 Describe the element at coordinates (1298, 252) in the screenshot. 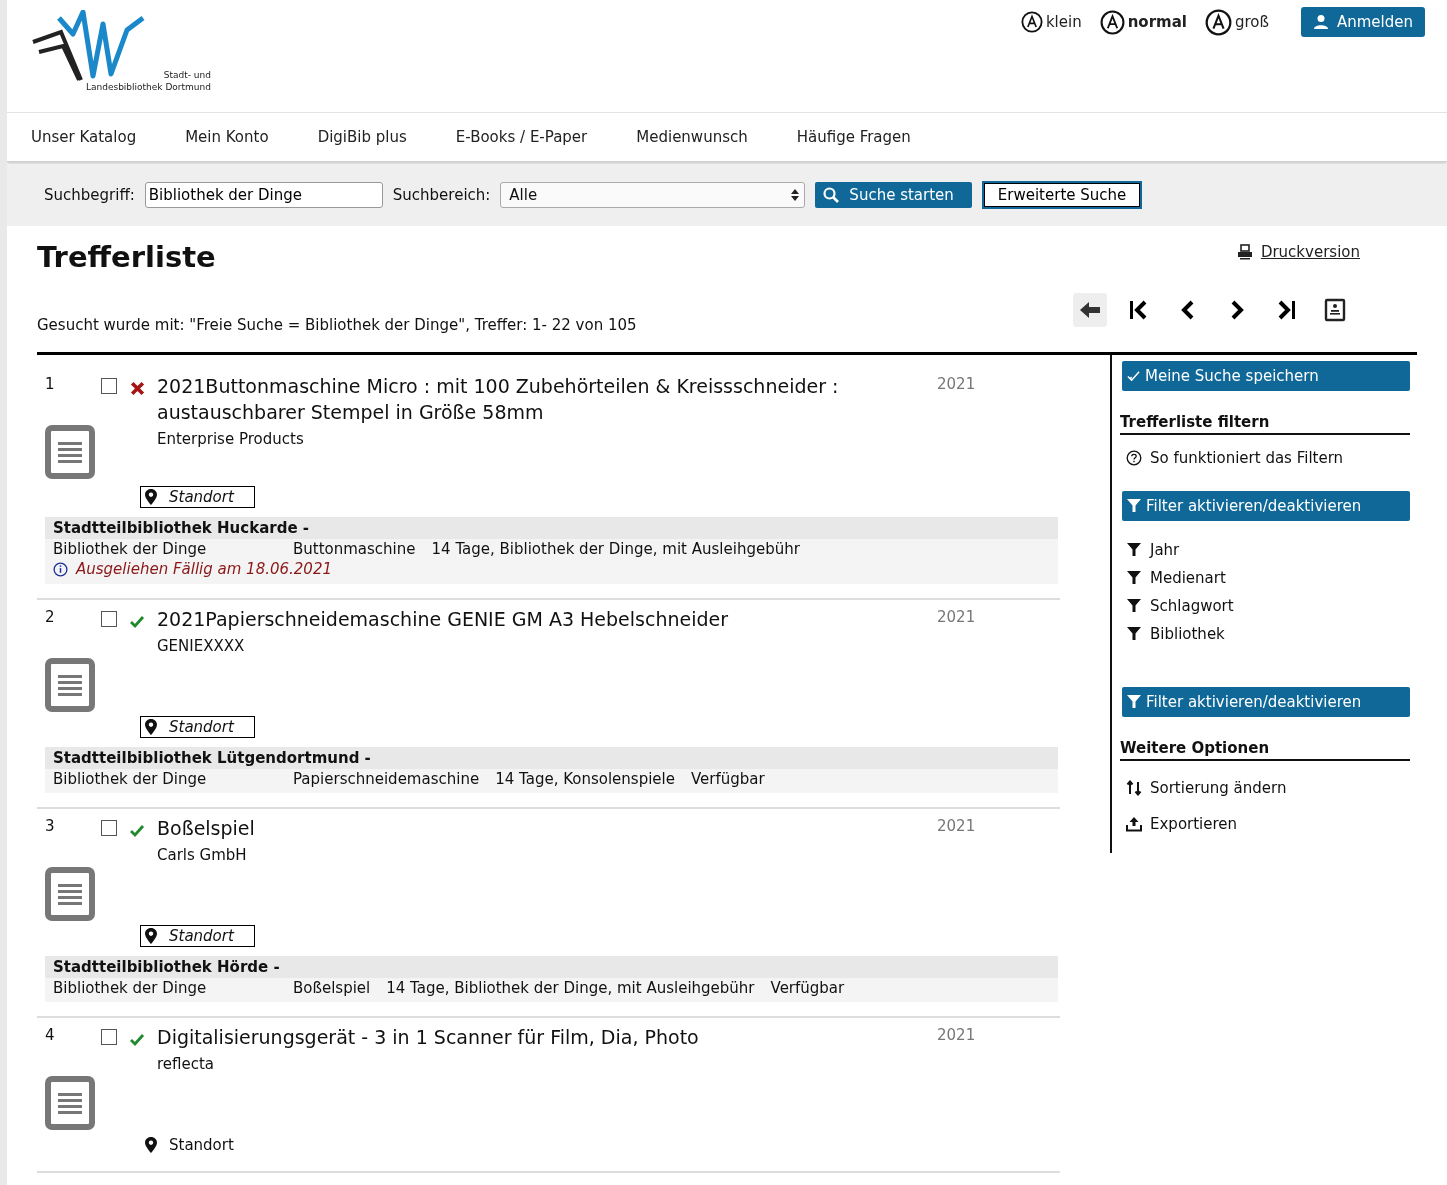

I see `print-link: Druckversion` at that location.